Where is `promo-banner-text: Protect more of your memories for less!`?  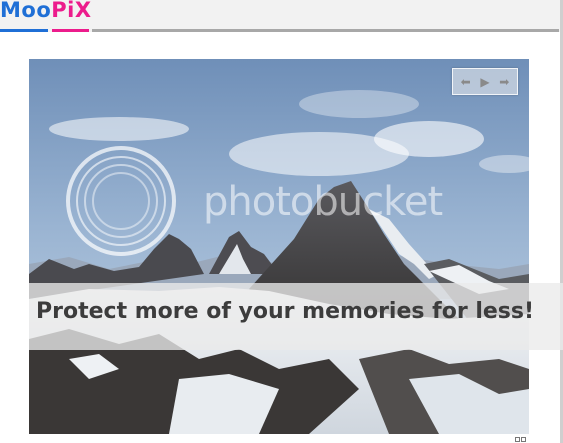 promo-banner-text: Protect more of your memories for less! is located at coordinates (285, 311).